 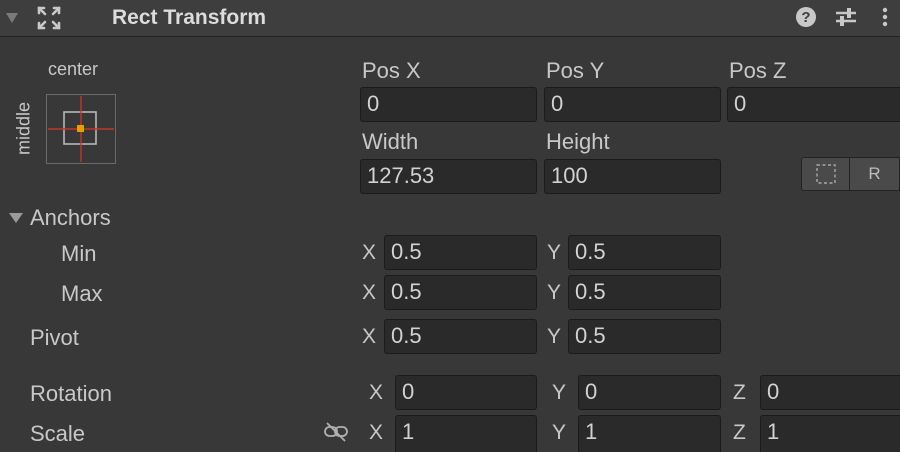 What do you see at coordinates (559, 392) in the screenshot?
I see `rotation-y-axis: Y` at bounding box center [559, 392].